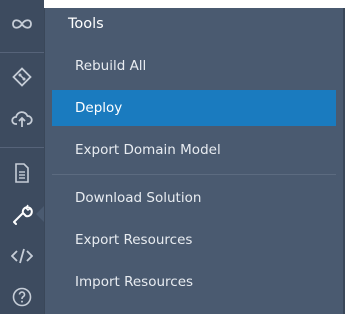  What do you see at coordinates (22, 297) in the screenshot?
I see `help-icon` at bounding box center [22, 297].